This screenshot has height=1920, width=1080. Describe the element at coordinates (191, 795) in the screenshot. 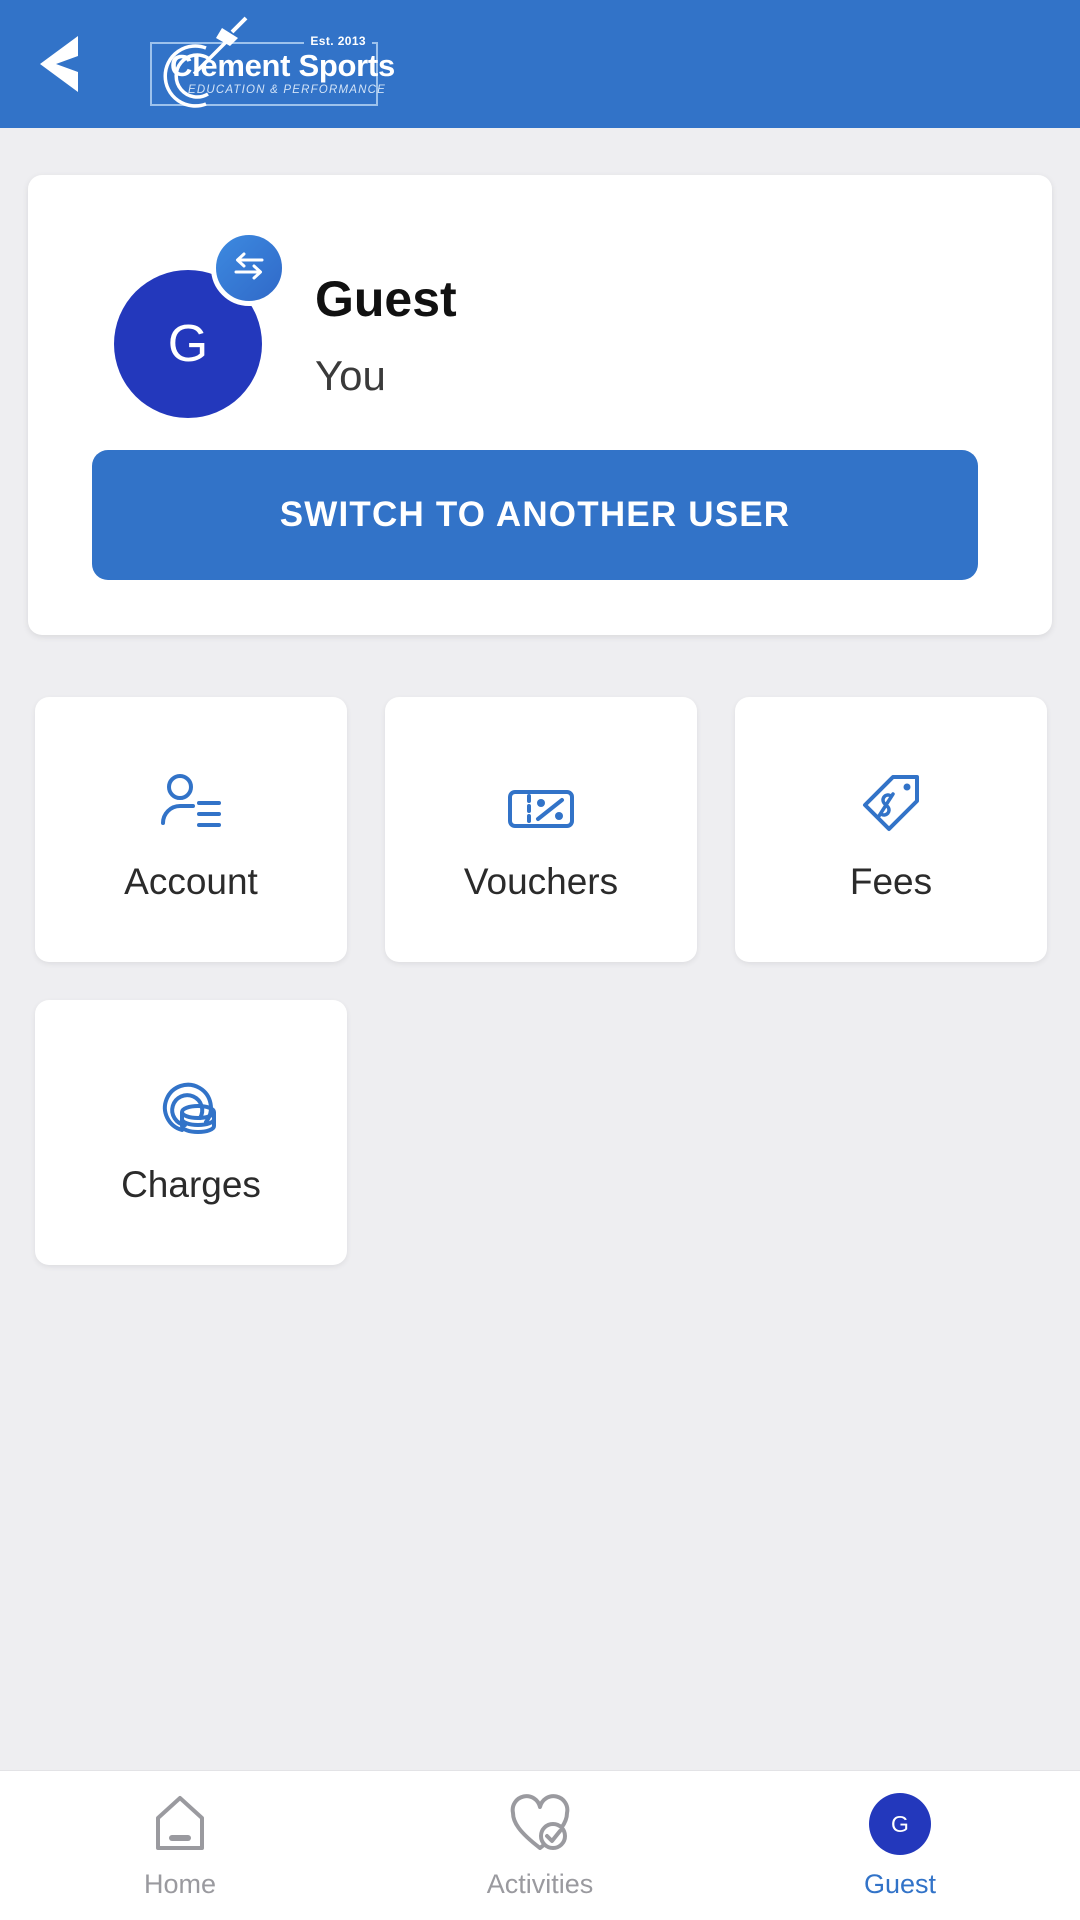

I see `account-person-lines-icon` at that location.